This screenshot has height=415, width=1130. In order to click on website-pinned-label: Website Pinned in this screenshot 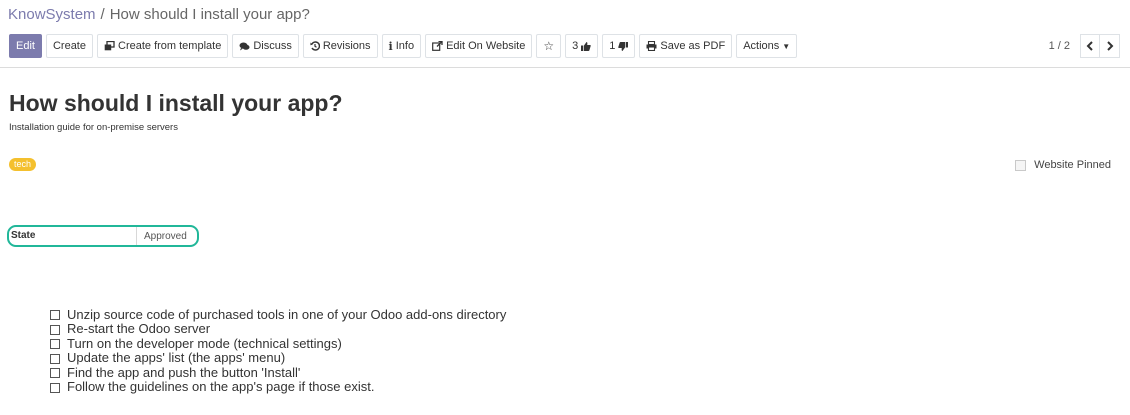, I will do `click(1072, 165)`.